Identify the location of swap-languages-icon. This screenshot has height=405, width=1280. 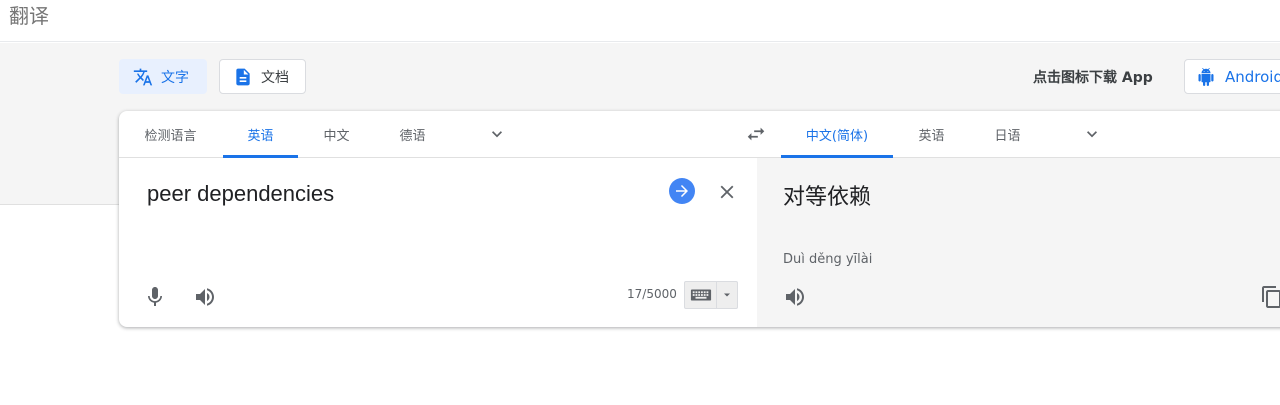
(756, 134).